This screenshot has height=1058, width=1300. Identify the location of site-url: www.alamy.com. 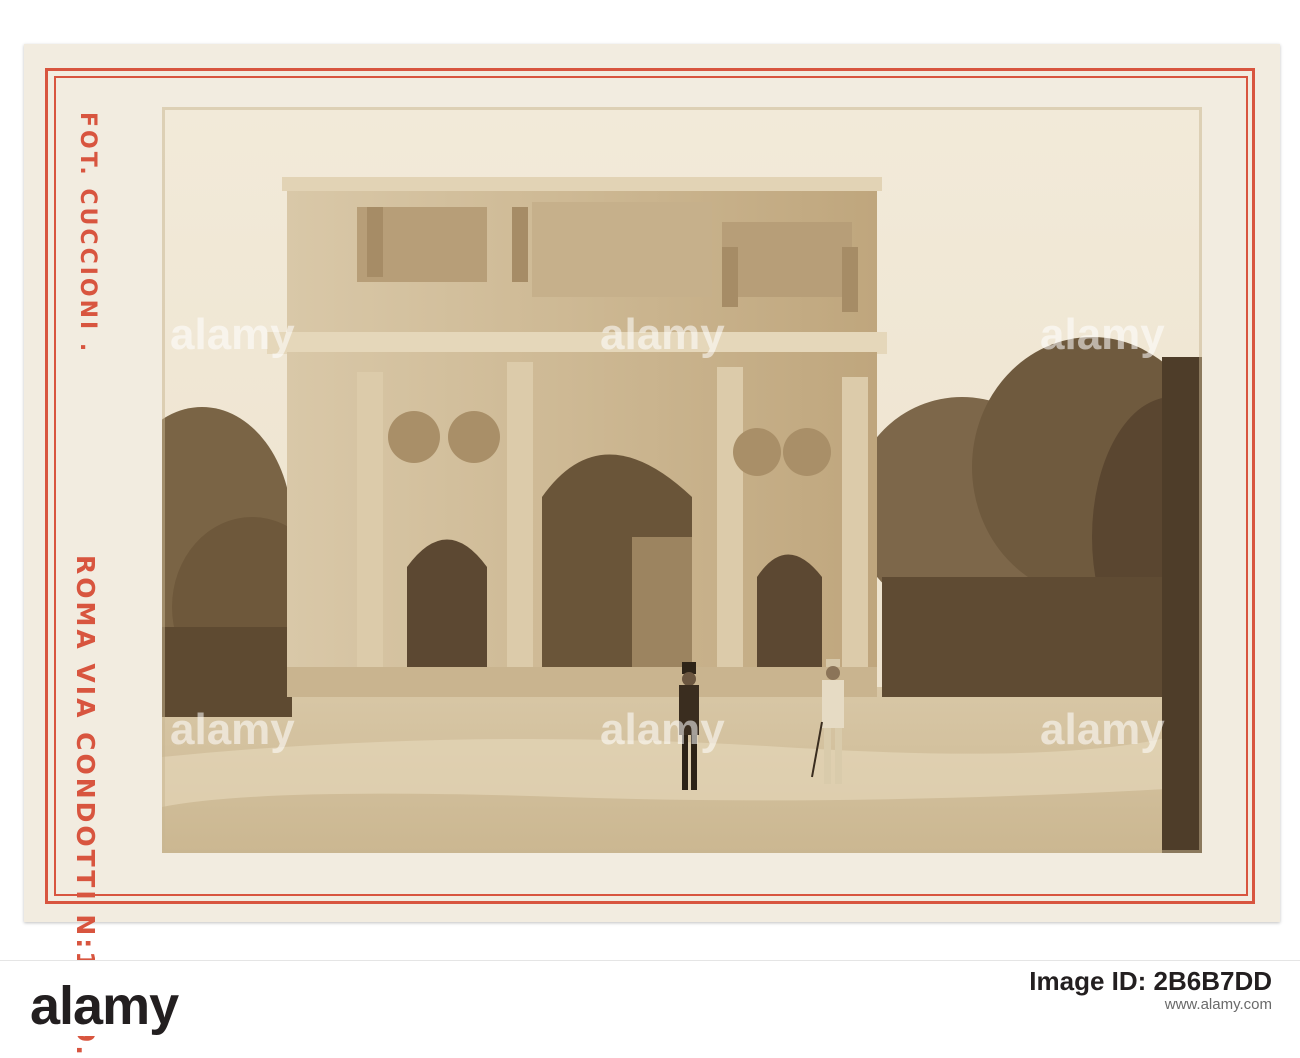
(1150, 1005).